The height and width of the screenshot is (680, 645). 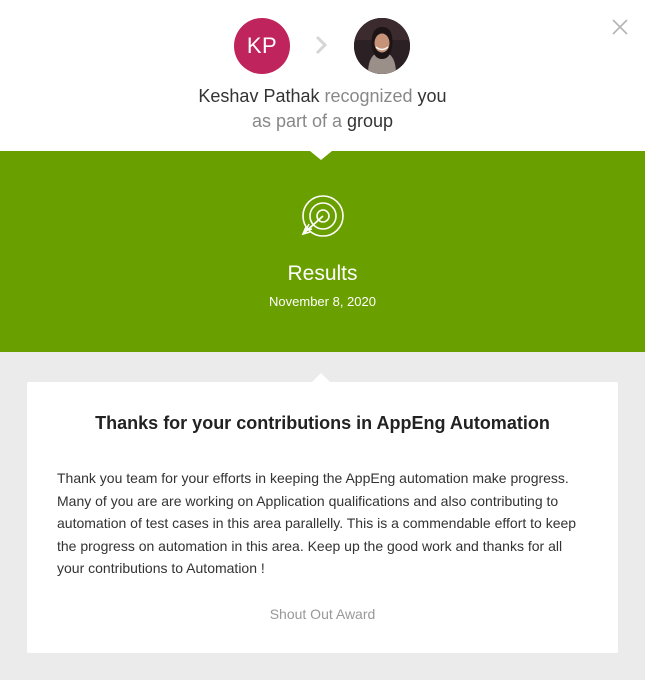 I want to click on recipient-photo, so click(x=382, y=46).